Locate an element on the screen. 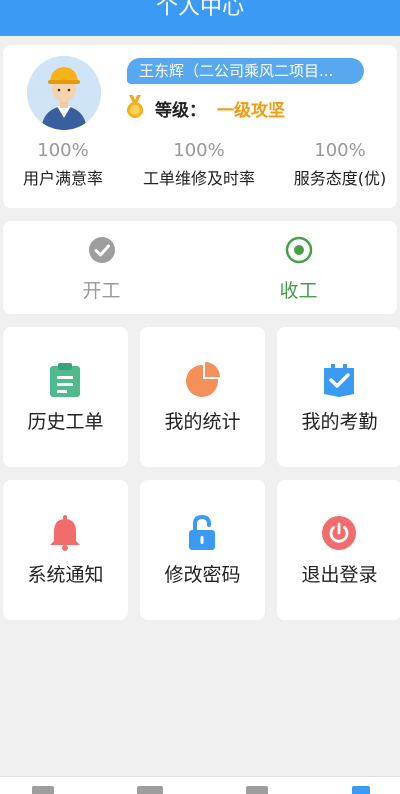 The width and height of the screenshot is (400, 794). power-icon is located at coordinates (339, 533).